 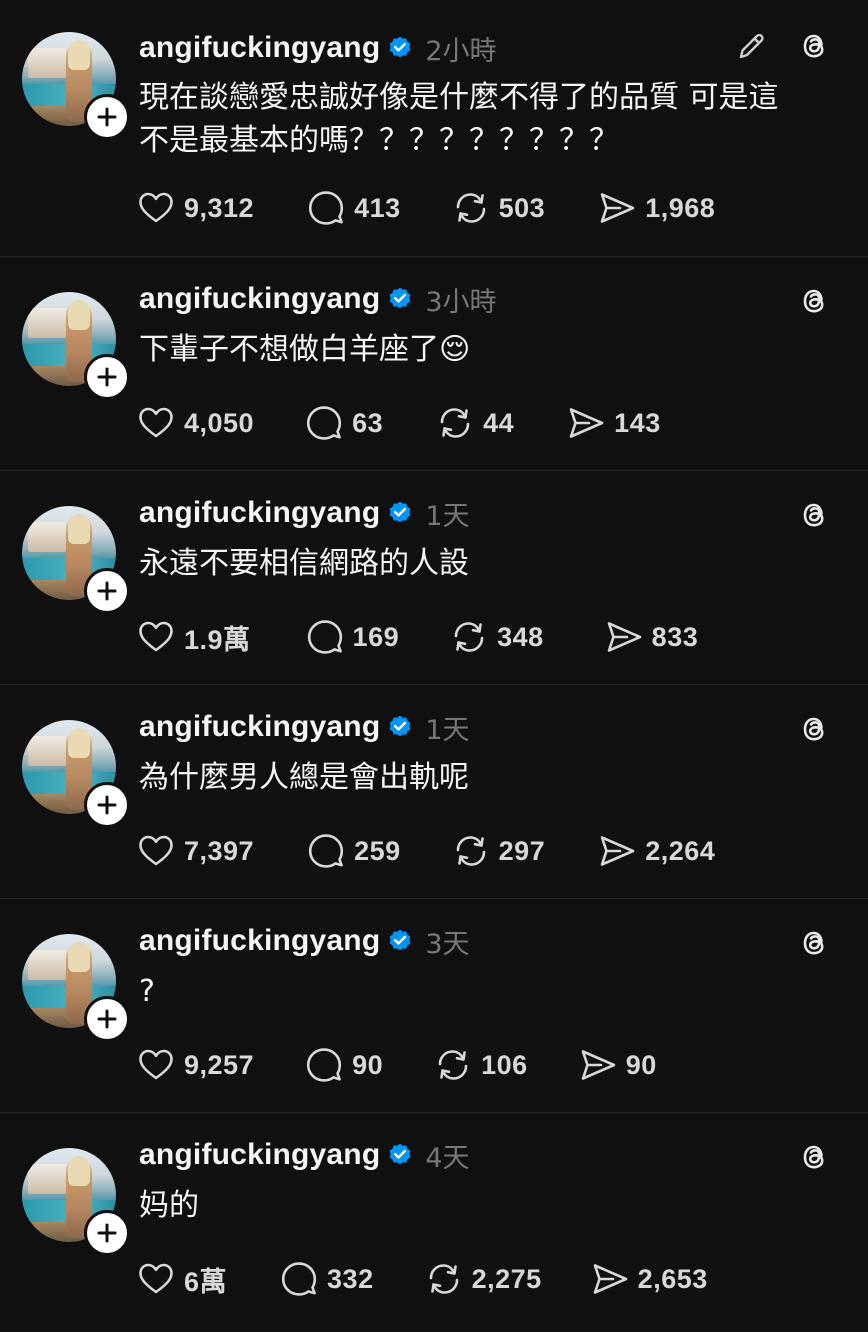 What do you see at coordinates (181, 1279) in the screenshot?
I see `like-button: 6萬` at bounding box center [181, 1279].